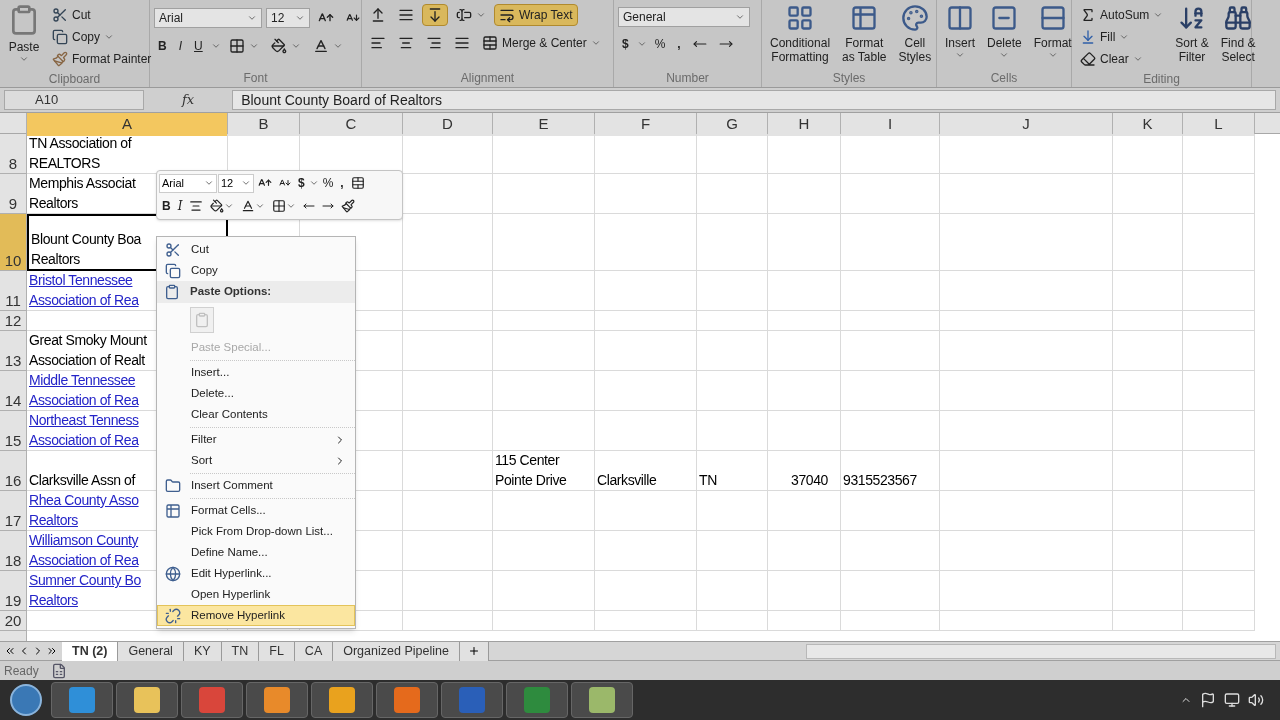  I want to click on hyperlink: Sumner County Bo Realtors, so click(85, 590).